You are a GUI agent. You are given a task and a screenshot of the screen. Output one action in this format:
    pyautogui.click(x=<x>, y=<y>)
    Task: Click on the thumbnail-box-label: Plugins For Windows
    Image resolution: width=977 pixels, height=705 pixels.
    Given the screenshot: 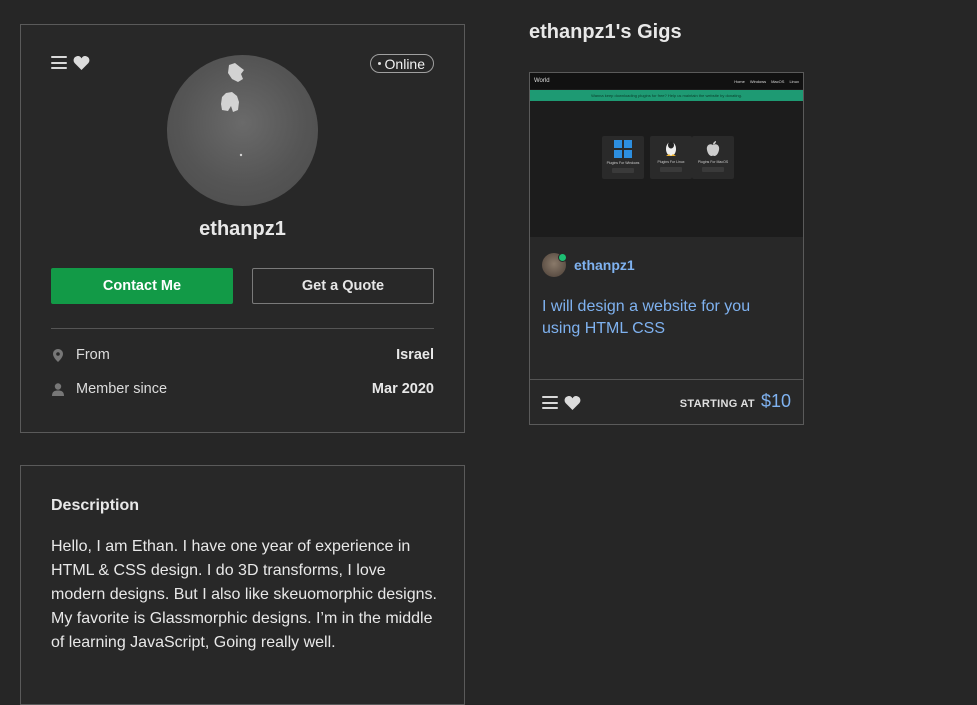 What is the action you would take?
    pyautogui.click(x=623, y=163)
    